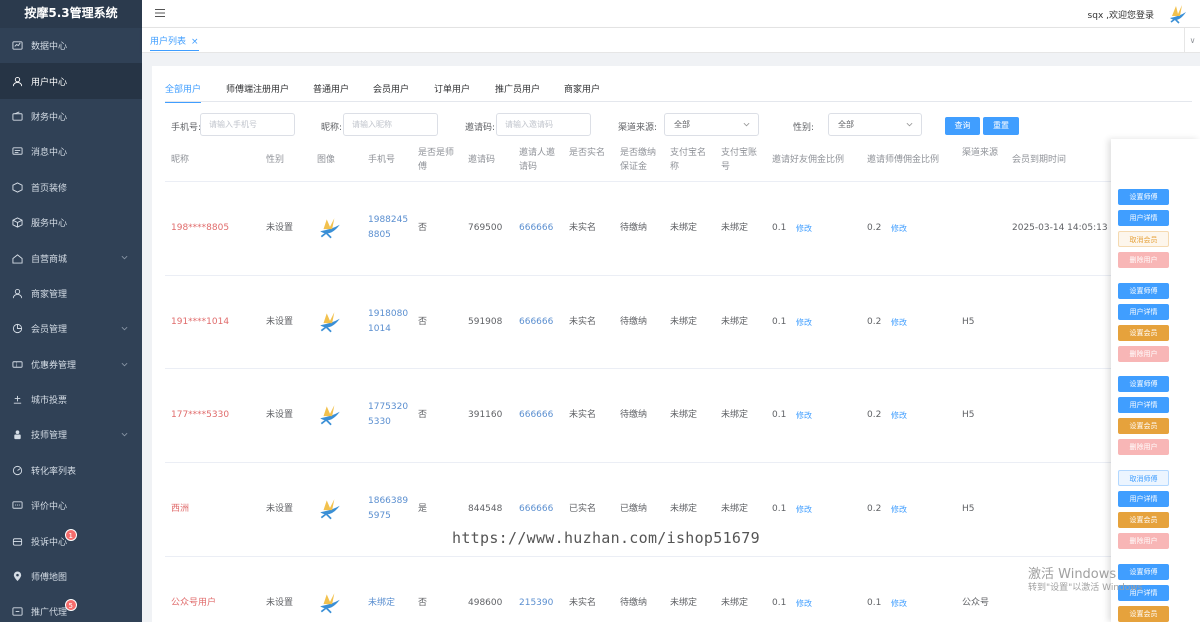  What do you see at coordinates (379, 516) in the screenshot?
I see `phone-cell-cont: 5975` at bounding box center [379, 516].